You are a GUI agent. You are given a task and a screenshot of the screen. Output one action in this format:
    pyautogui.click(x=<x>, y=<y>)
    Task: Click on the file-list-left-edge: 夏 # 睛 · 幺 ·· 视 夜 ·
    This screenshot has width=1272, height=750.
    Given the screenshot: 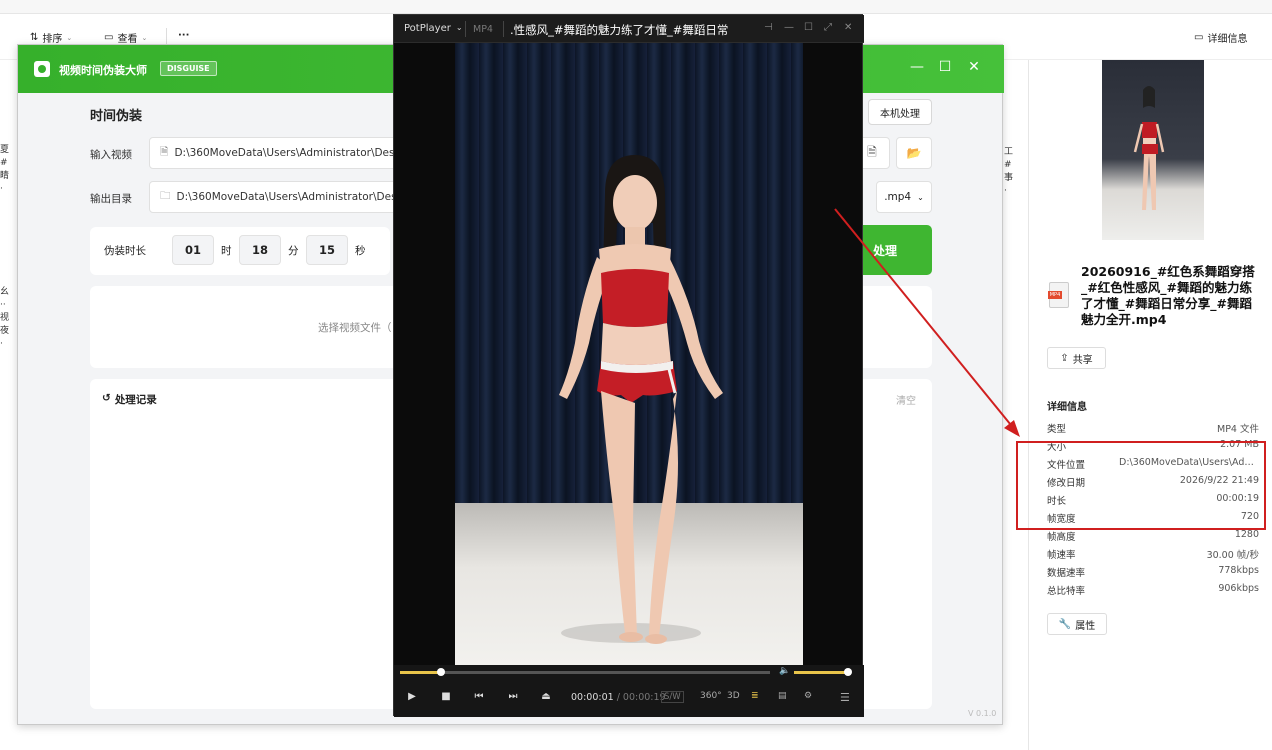 What is the action you would take?
    pyautogui.click(x=8, y=405)
    